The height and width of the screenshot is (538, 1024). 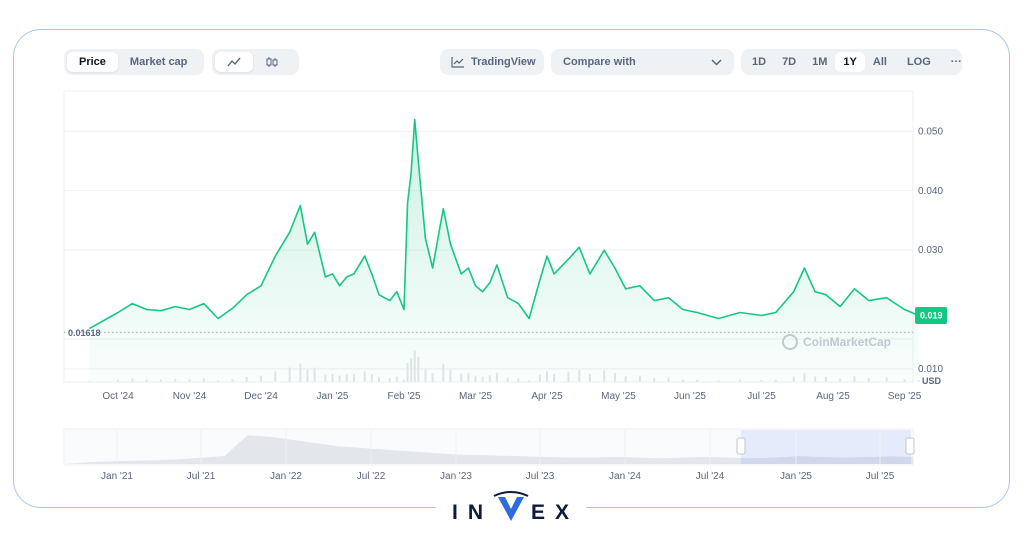 I want to click on x-tick-label: Aug '25, so click(x=833, y=396).